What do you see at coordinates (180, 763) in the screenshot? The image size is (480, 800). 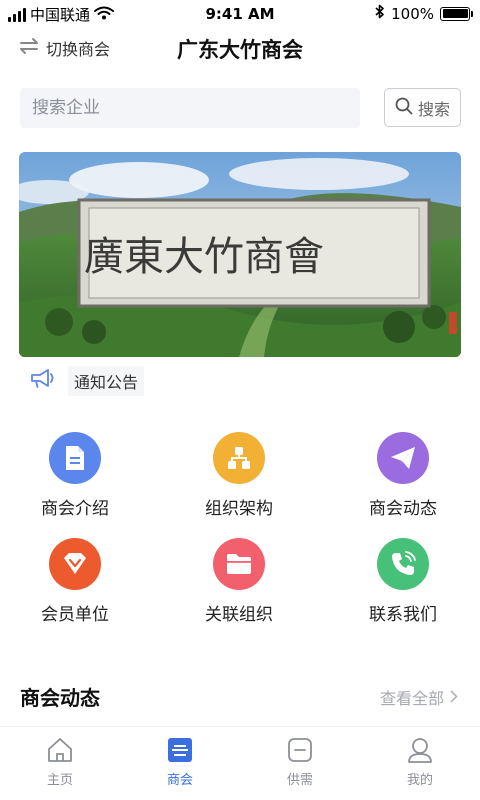 I see `tab-chamber: 商会` at bounding box center [180, 763].